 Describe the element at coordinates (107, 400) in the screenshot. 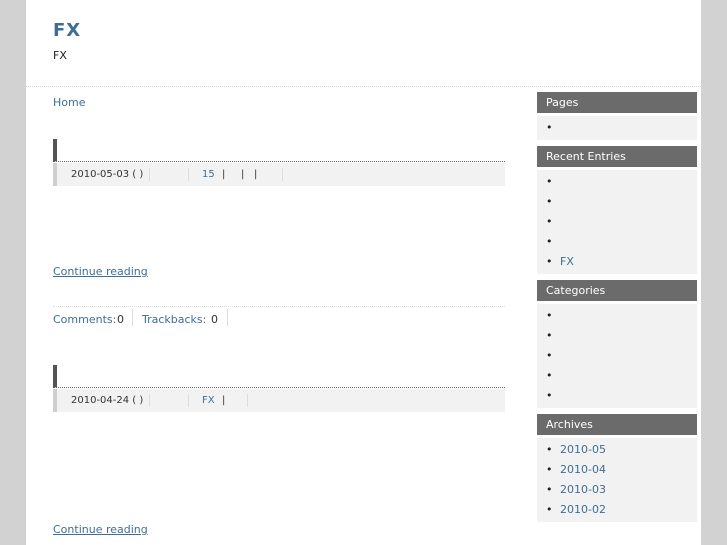

I see `entry-date: 2010-04-24 ( )` at that location.